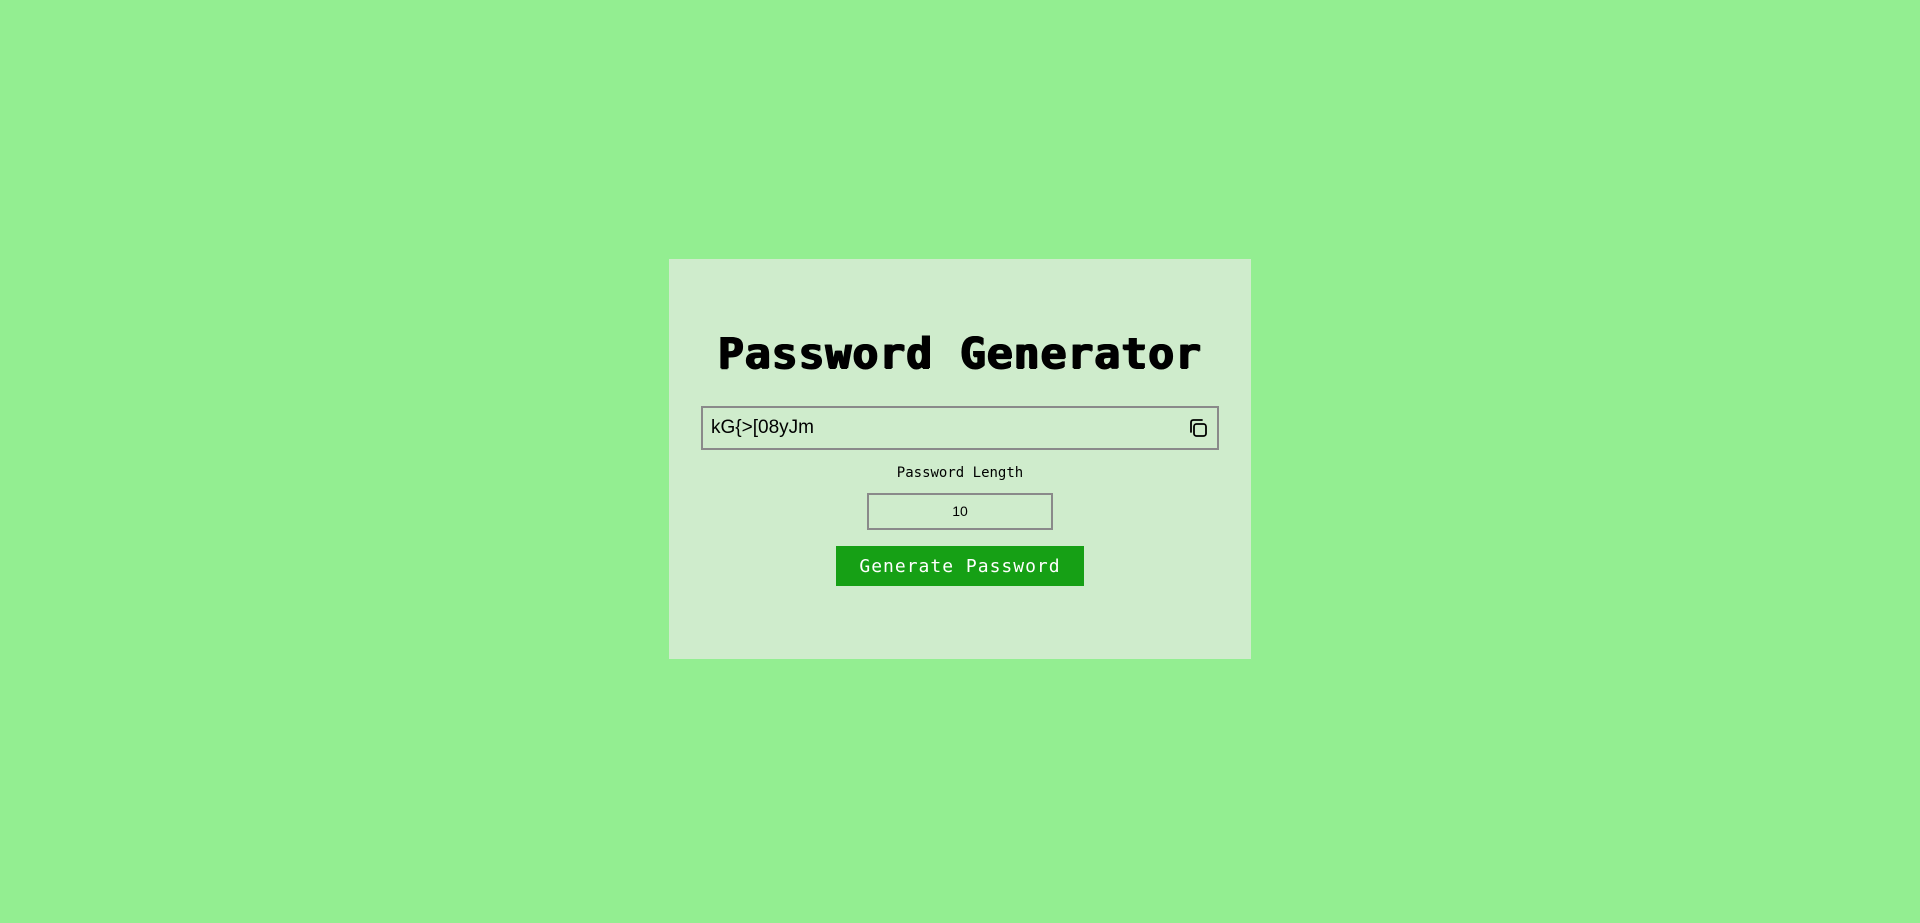  What do you see at coordinates (960, 511) in the screenshot?
I see `password-length-input: 10` at bounding box center [960, 511].